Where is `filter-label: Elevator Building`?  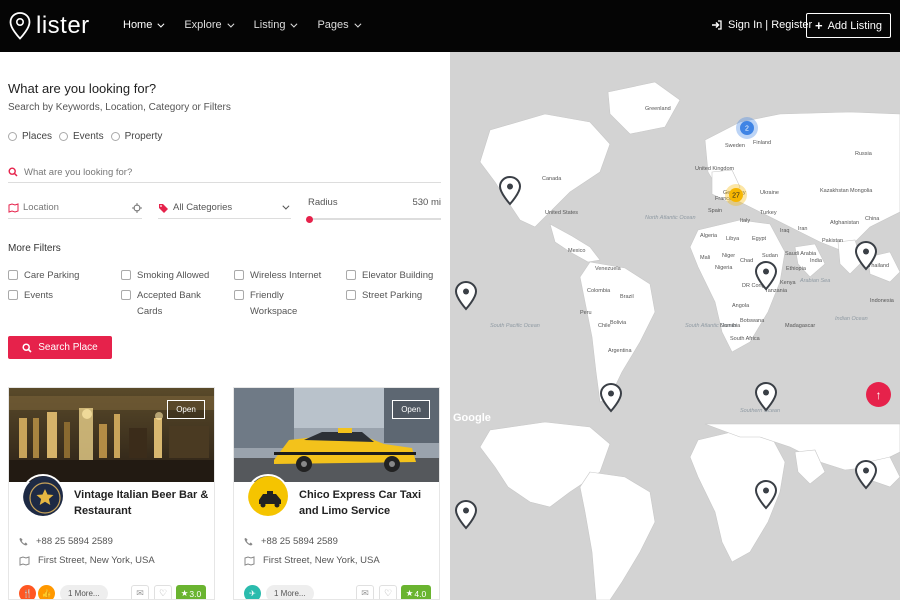
filter-label: Elevator Building is located at coordinates (398, 275).